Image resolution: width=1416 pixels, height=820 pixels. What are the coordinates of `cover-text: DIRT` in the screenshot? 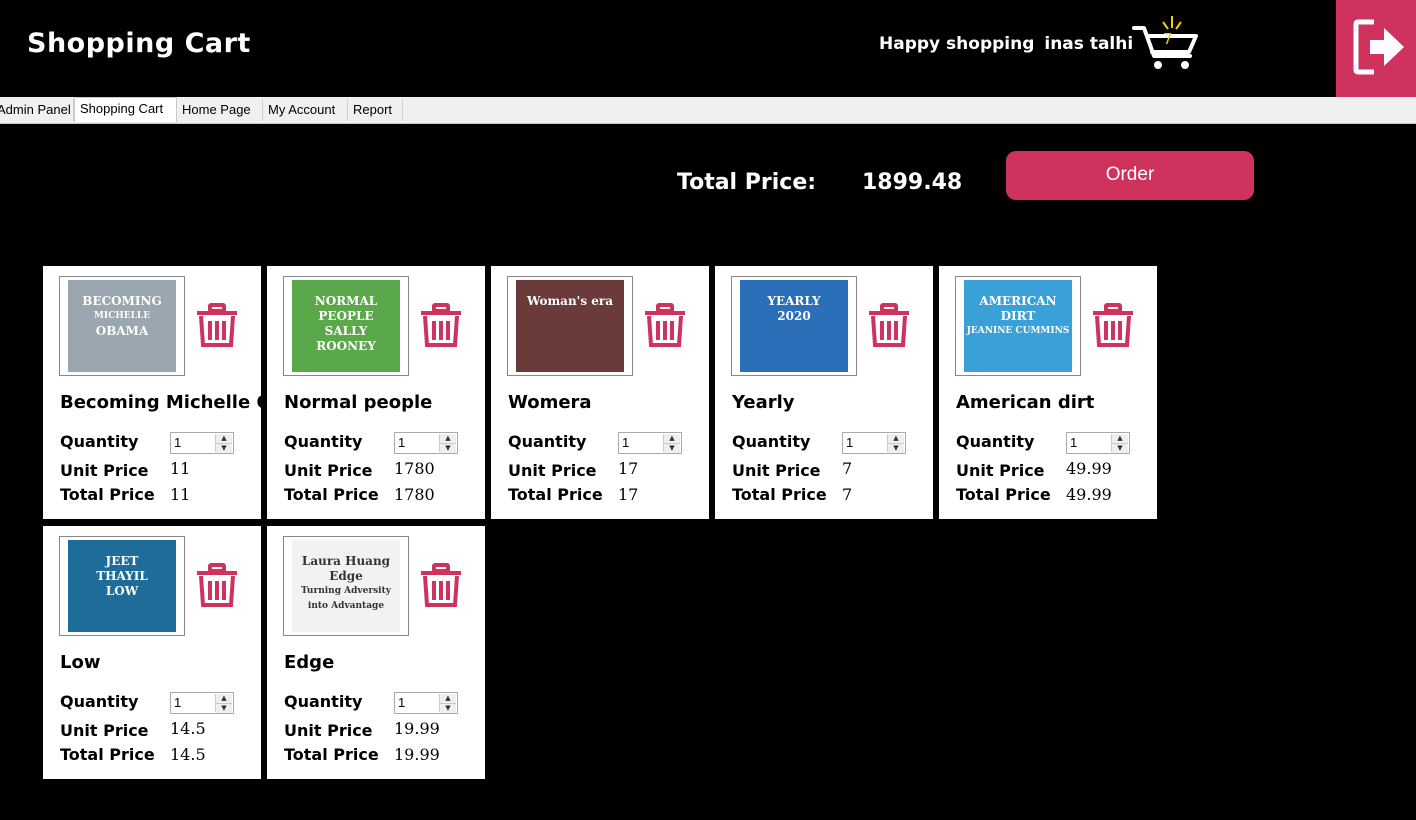 It's located at (1018, 316).